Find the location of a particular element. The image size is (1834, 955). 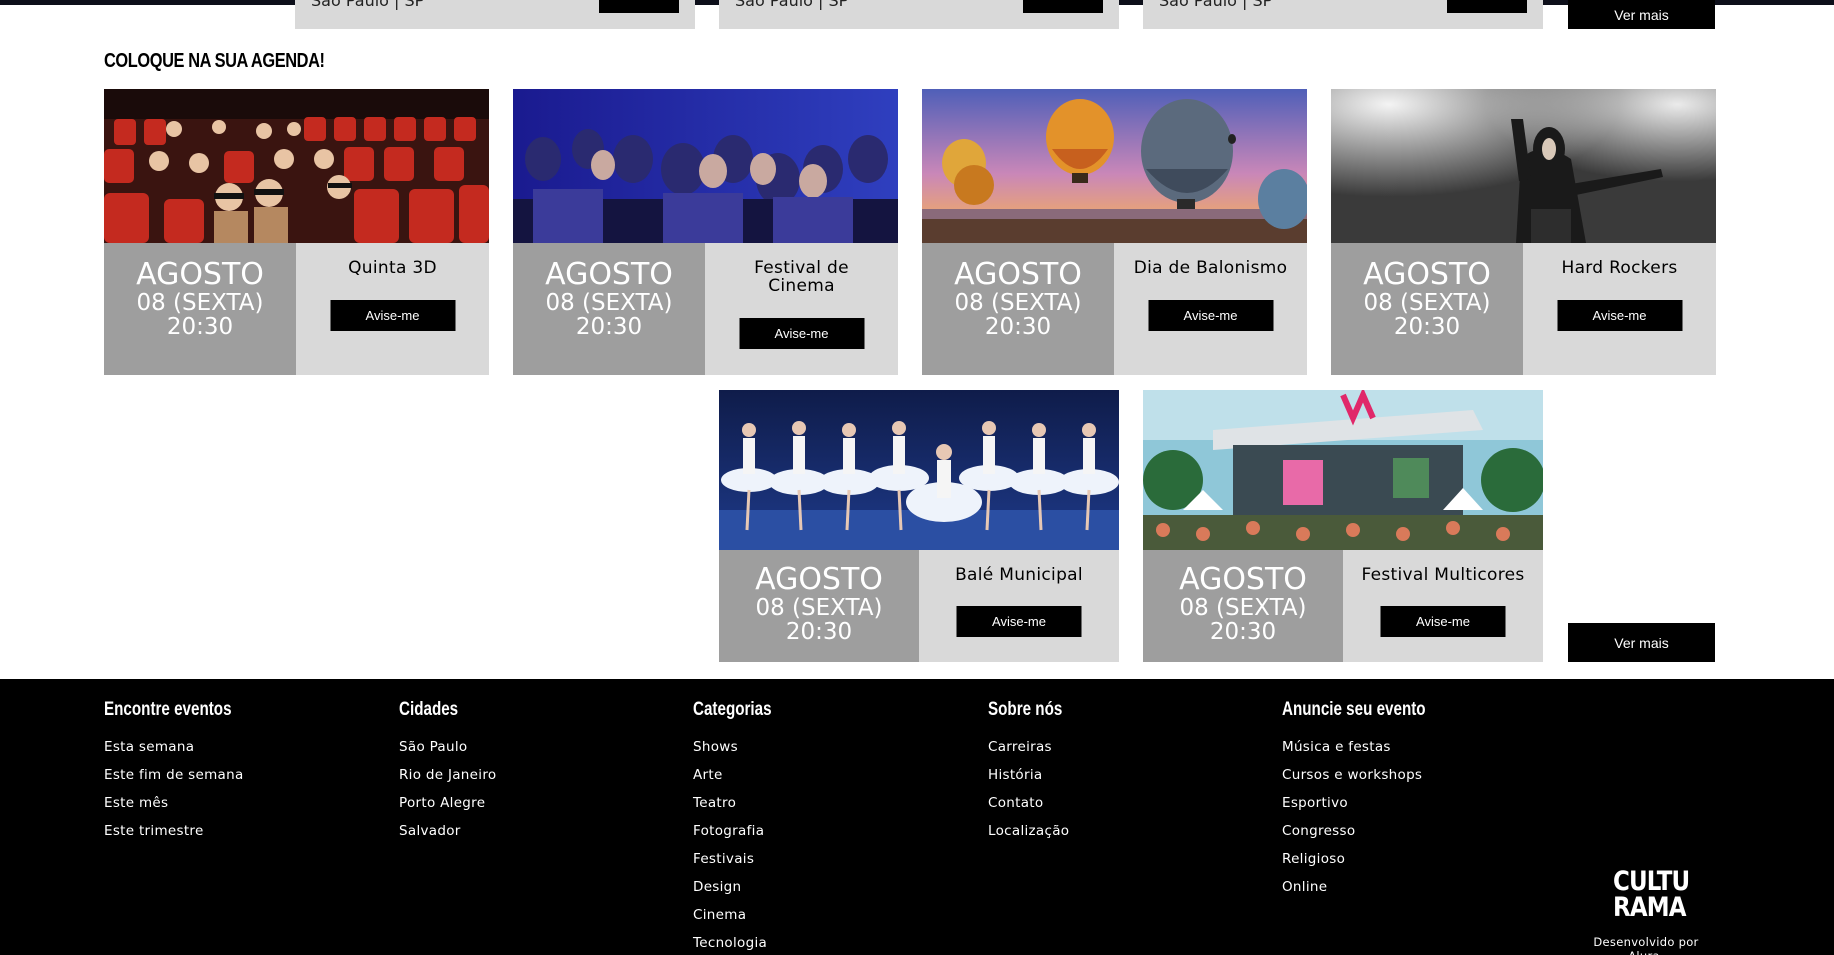

event-title: Balé Municipal is located at coordinates (1019, 575).